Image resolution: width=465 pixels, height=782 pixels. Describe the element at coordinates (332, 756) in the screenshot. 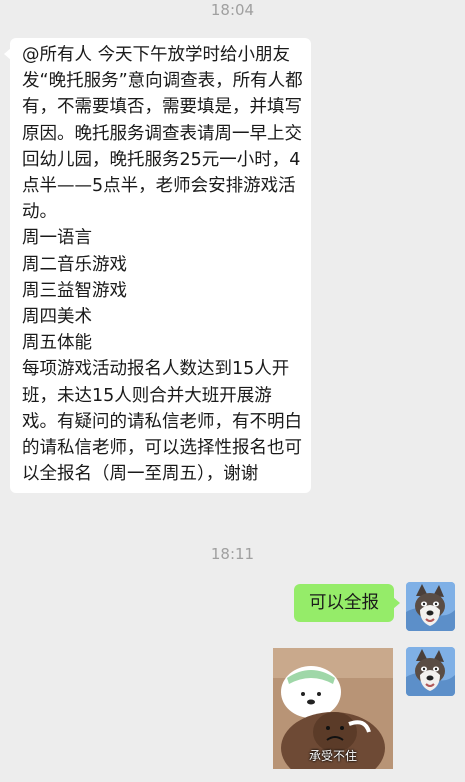

I see `sticker-caption: 承受不住` at that location.